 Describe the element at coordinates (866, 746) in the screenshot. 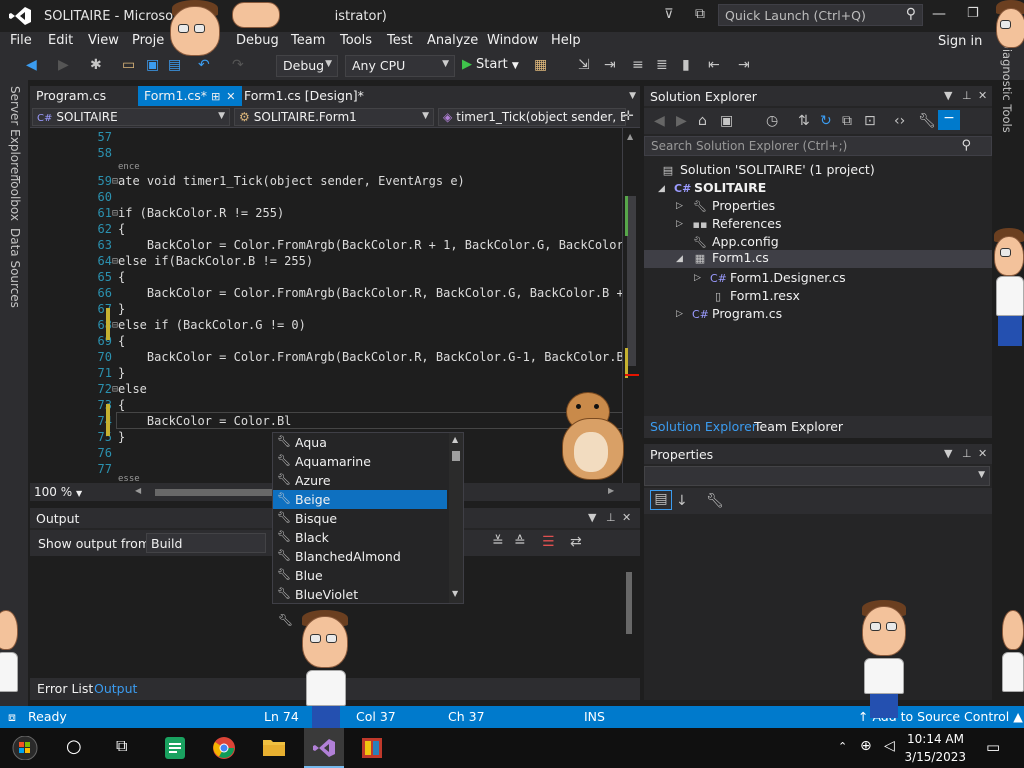

I see `network-icon: ⊕` at that location.